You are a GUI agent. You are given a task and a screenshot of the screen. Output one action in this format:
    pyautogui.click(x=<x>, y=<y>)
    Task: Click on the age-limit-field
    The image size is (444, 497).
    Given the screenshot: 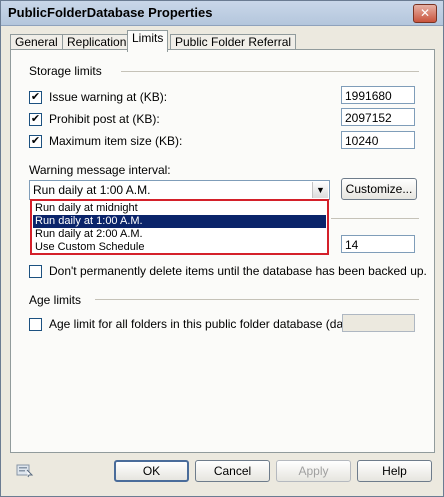 What is the action you would take?
    pyautogui.click(x=378, y=323)
    